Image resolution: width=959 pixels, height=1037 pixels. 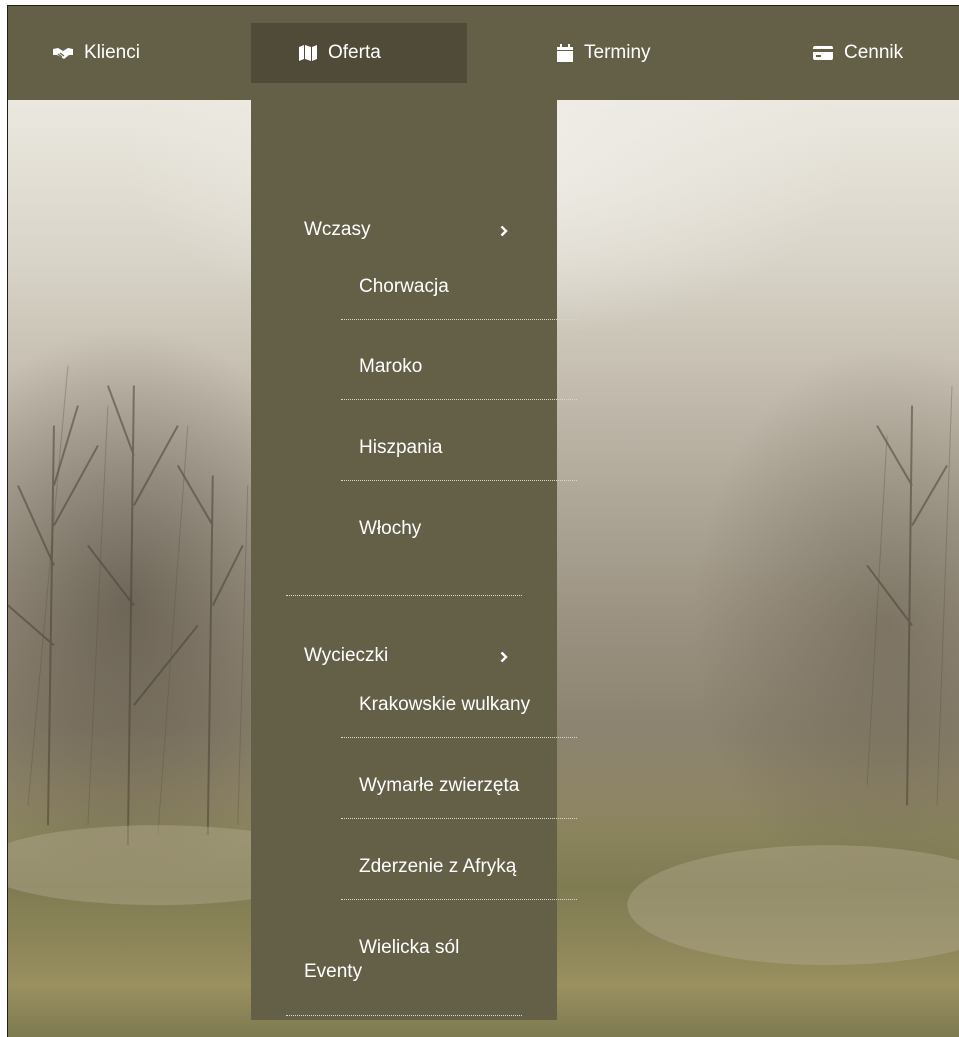 What do you see at coordinates (337, 229) in the screenshot?
I see `menu-label-wczasy: Wczasy` at bounding box center [337, 229].